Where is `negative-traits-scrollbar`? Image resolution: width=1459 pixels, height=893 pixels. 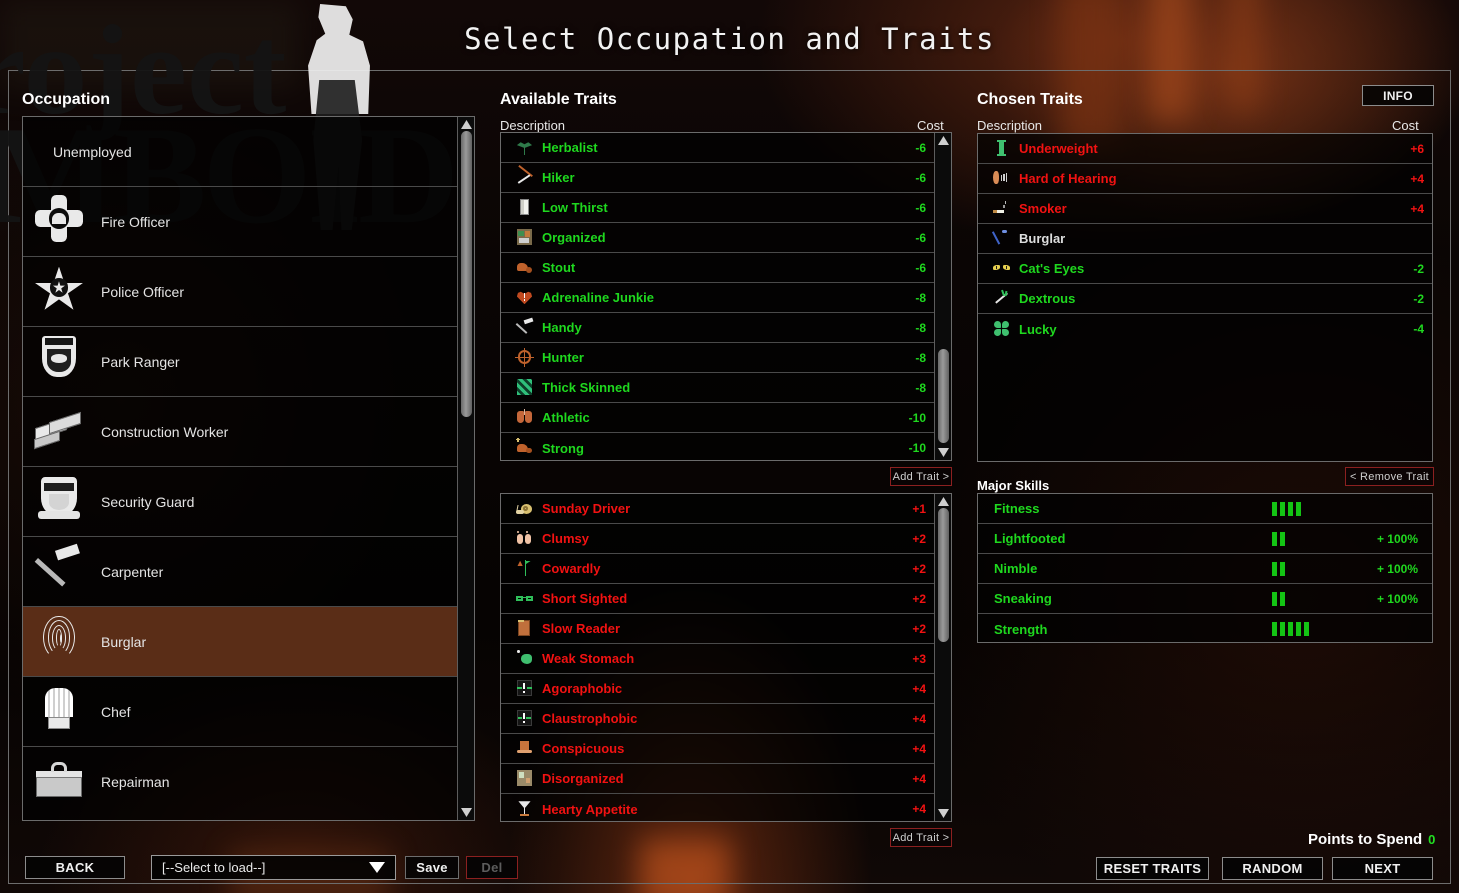 negative-traits-scrollbar is located at coordinates (942, 657).